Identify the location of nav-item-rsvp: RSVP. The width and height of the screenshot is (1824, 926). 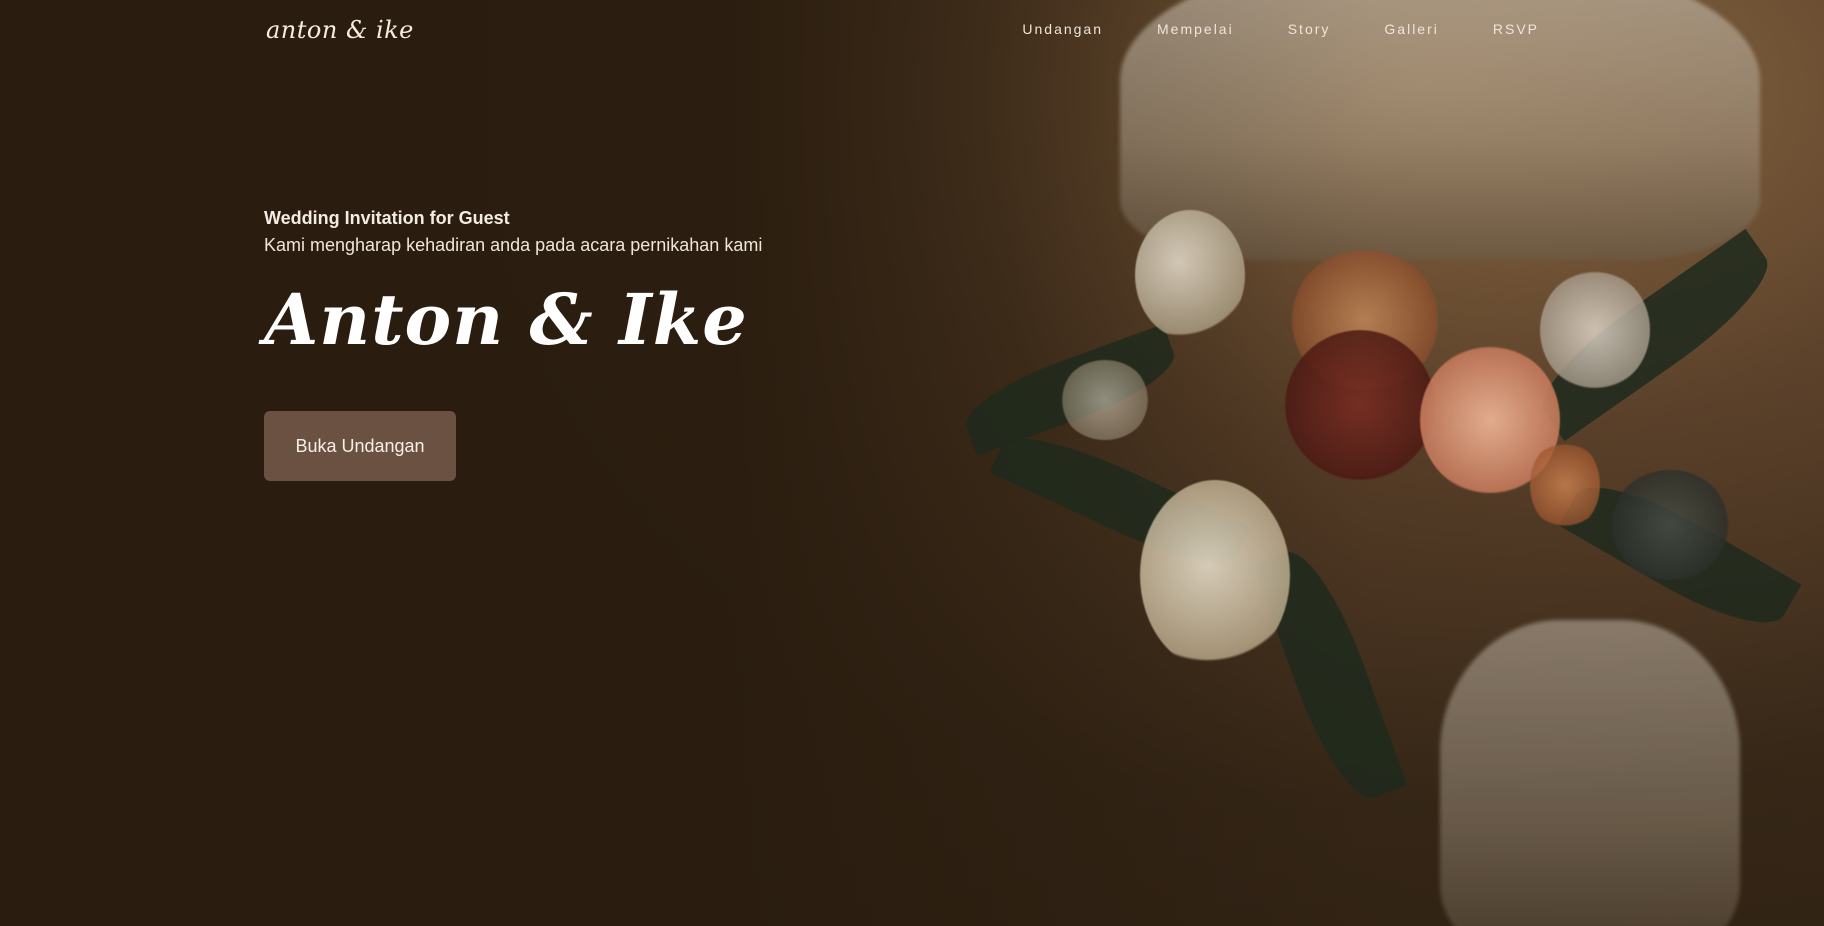
(1516, 29).